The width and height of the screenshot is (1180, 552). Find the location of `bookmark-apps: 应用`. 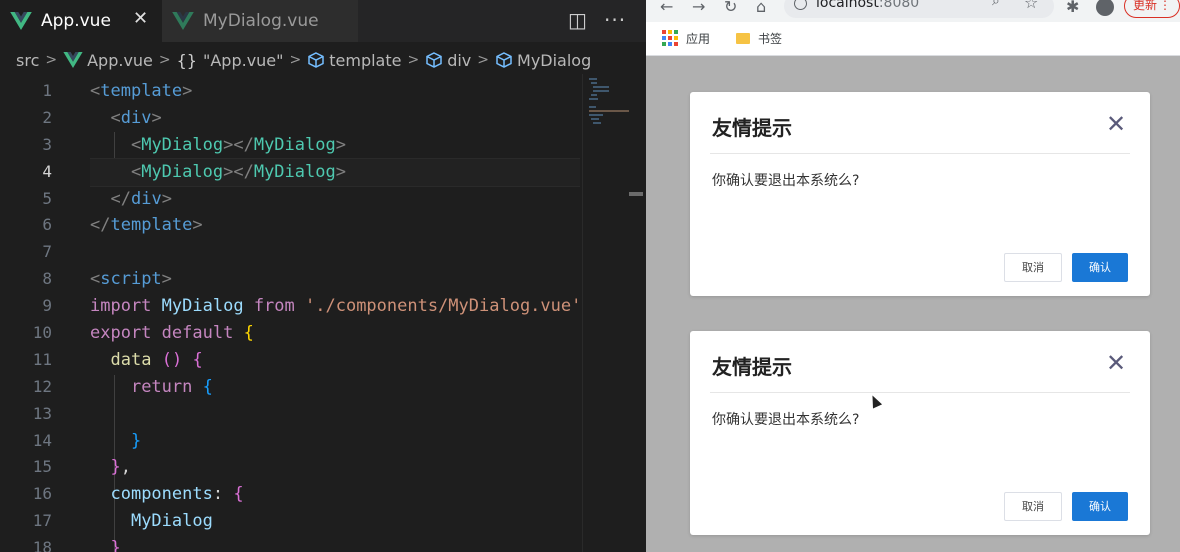

bookmark-apps: 应用 is located at coordinates (686, 38).